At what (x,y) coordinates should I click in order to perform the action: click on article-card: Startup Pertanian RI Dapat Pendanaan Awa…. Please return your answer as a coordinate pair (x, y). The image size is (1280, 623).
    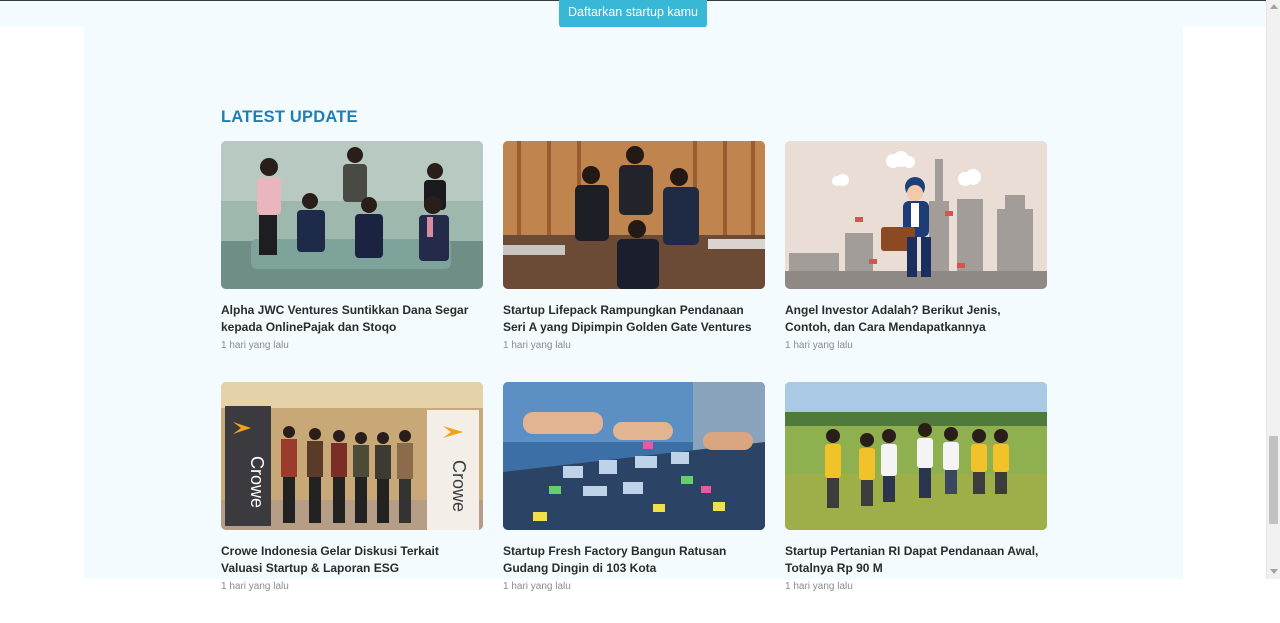
    Looking at the image, I should click on (916, 502).